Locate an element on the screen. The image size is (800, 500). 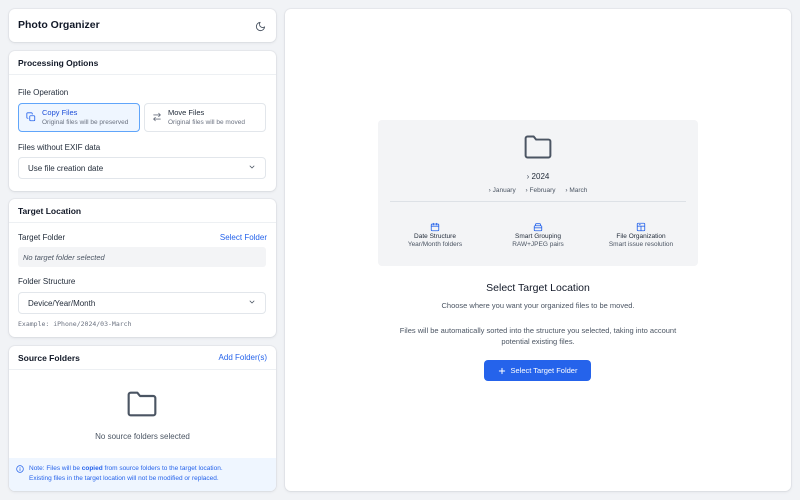
plus-icon is located at coordinates (502, 371).